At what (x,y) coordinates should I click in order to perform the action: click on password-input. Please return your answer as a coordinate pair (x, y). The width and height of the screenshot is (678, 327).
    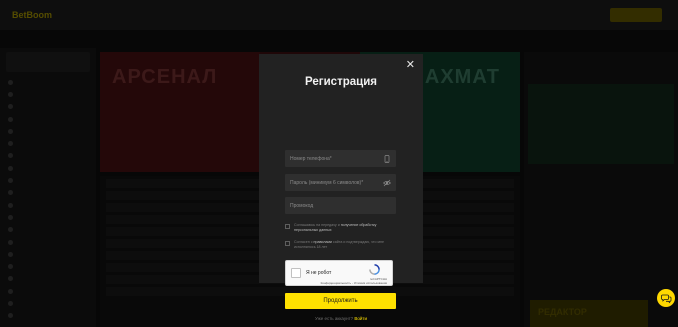
    Looking at the image, I should click on (336, 182).